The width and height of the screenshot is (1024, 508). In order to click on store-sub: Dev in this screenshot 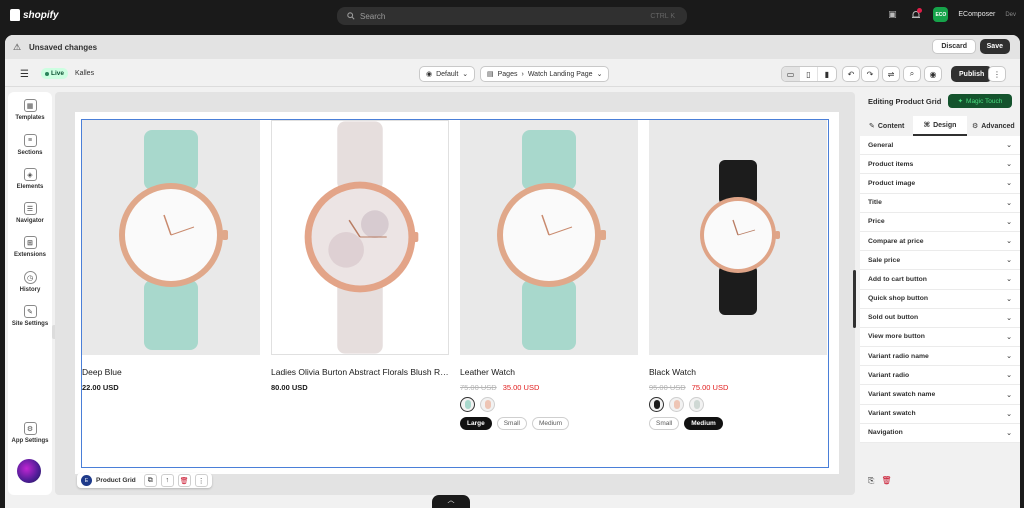, I will do `click(1010, 14)`.